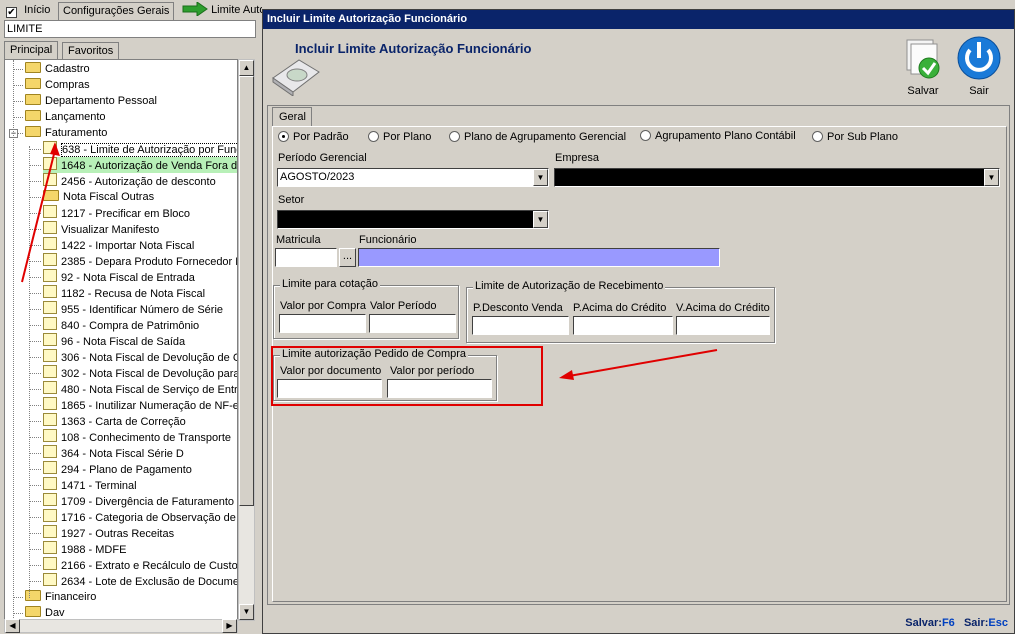 The height and width of the screenshot is (634, 1015). I want to click on exit-button: Sair, so click(979, 66).